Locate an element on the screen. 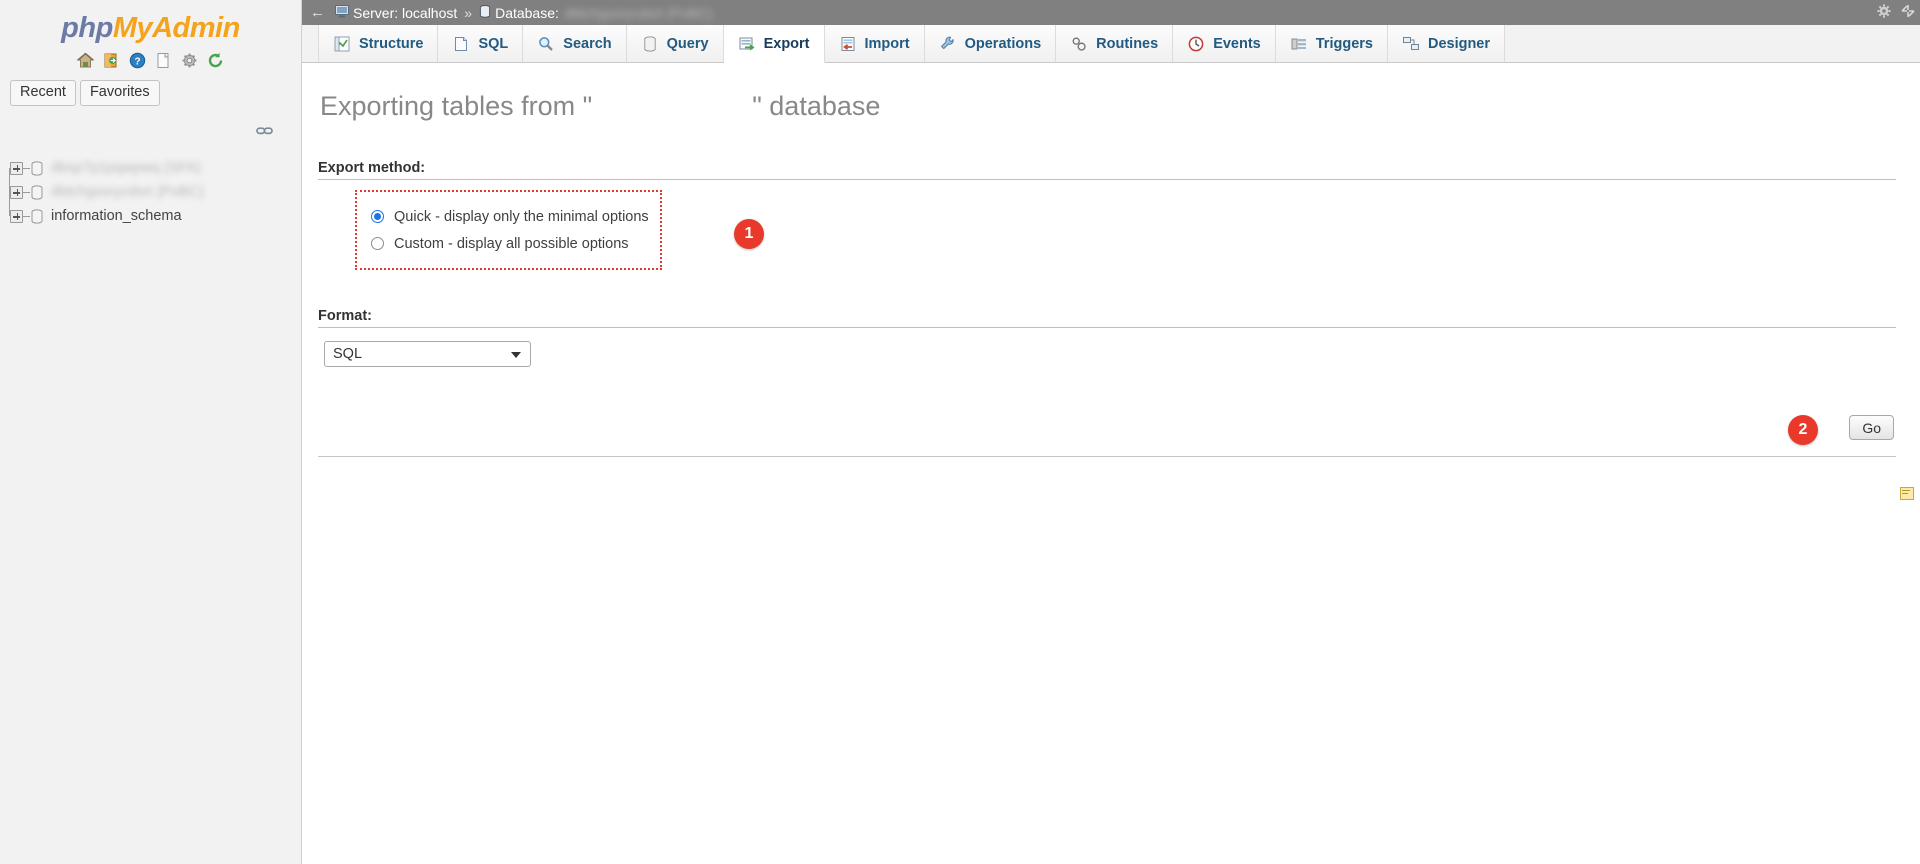  import-icon is located at coordinates (848, 44).